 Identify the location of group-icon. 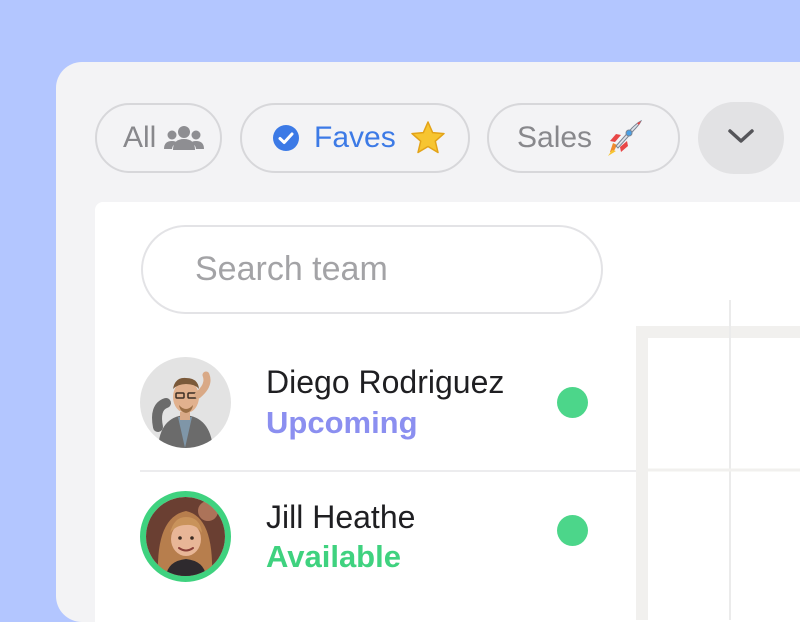
(184, 138).